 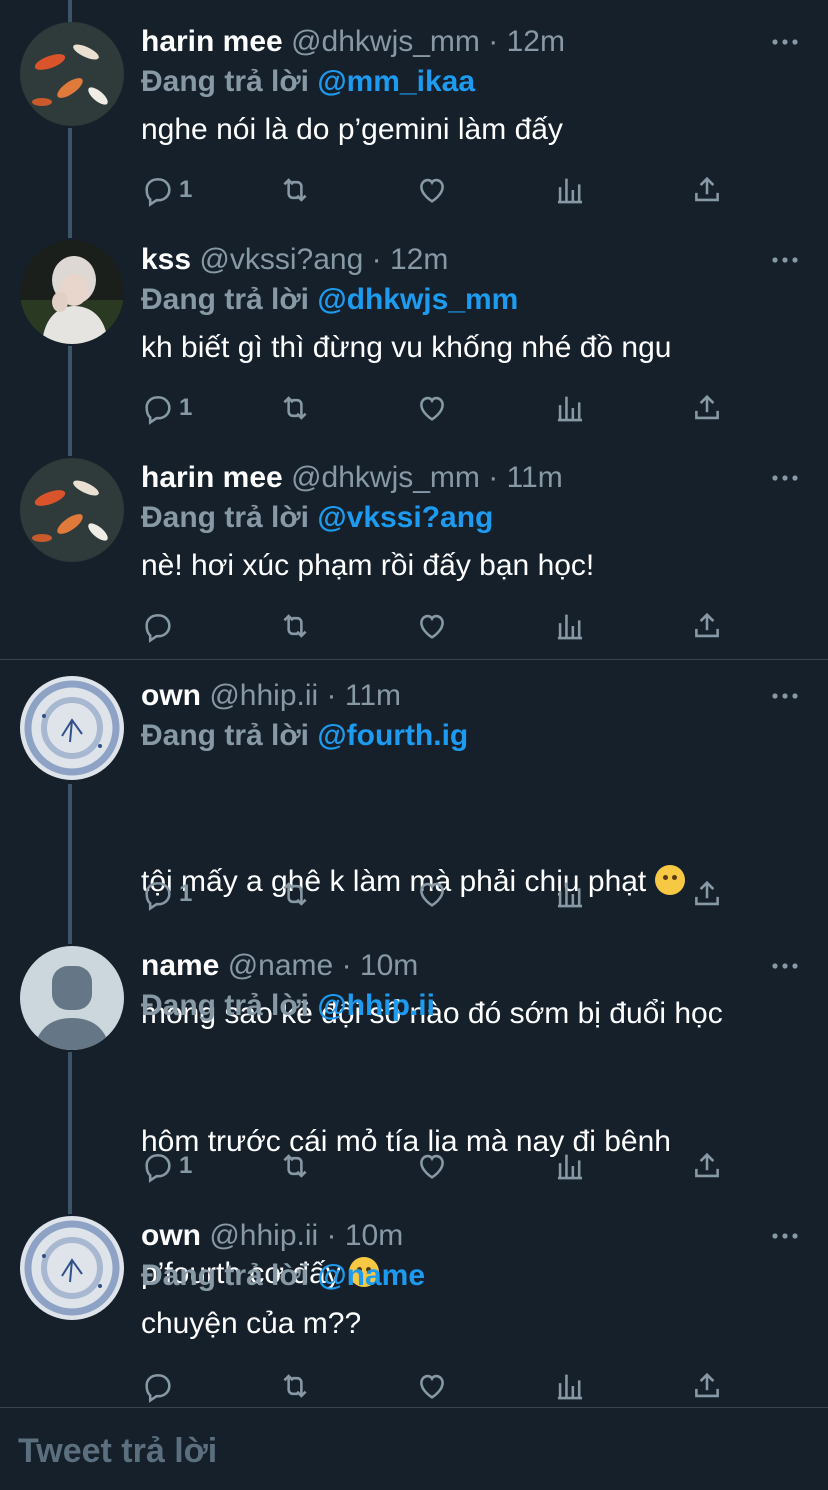 I want to click on replying-to: Đang trả lời @dhkwjs_mm, so click(x=329, y=300).